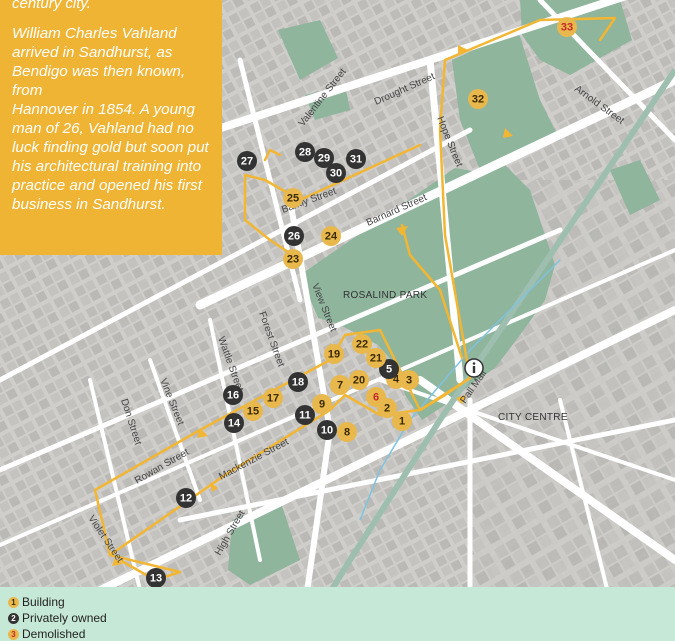  I want to click on marker-number: 32, so click(478, 100).